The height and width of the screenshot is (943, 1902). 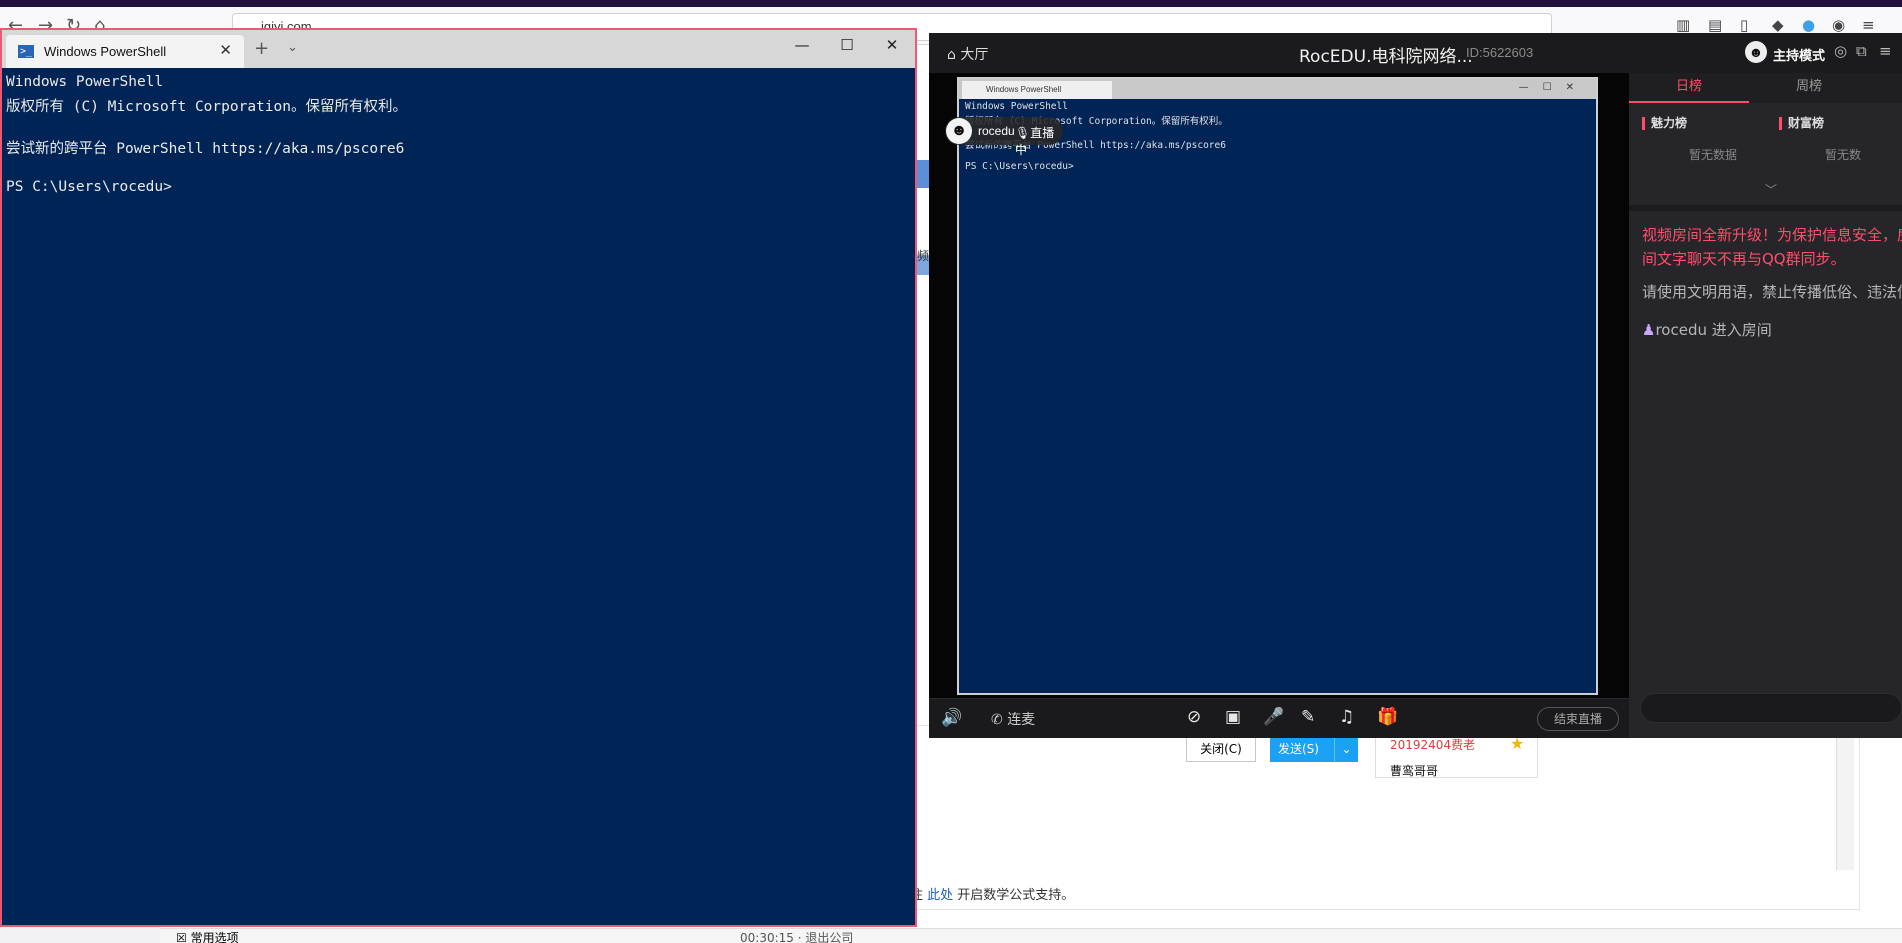 I want to click on home-icon: ⌂, so click(x=951, y=55).